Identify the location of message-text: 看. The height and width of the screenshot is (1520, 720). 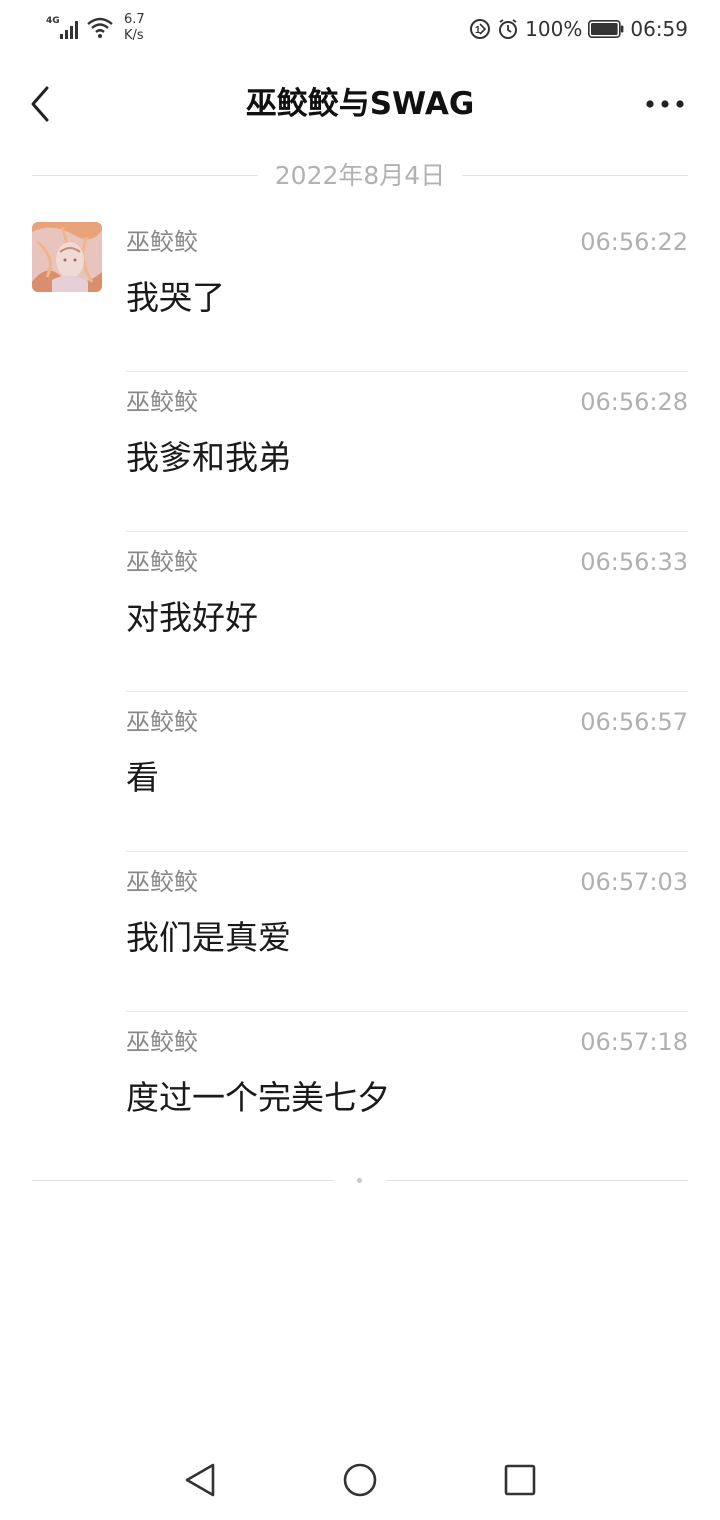
(142, 777).